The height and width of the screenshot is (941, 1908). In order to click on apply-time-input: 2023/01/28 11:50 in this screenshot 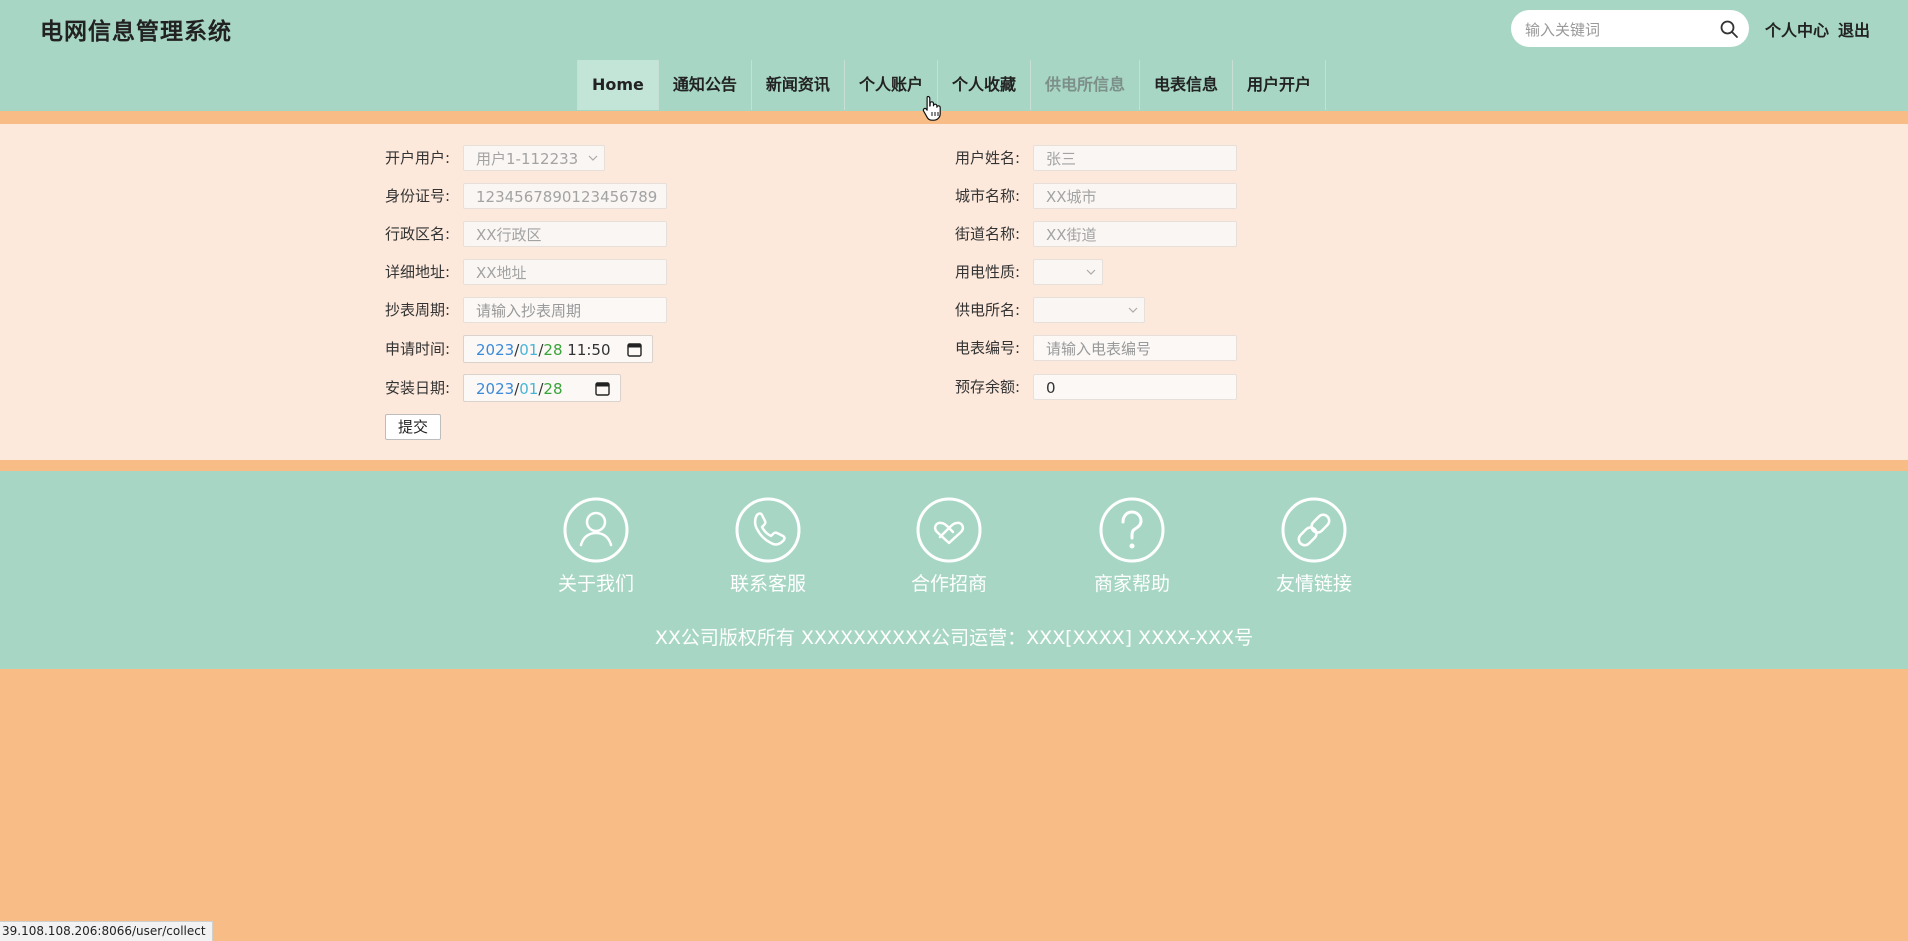, I will do `click(558, 349)`.